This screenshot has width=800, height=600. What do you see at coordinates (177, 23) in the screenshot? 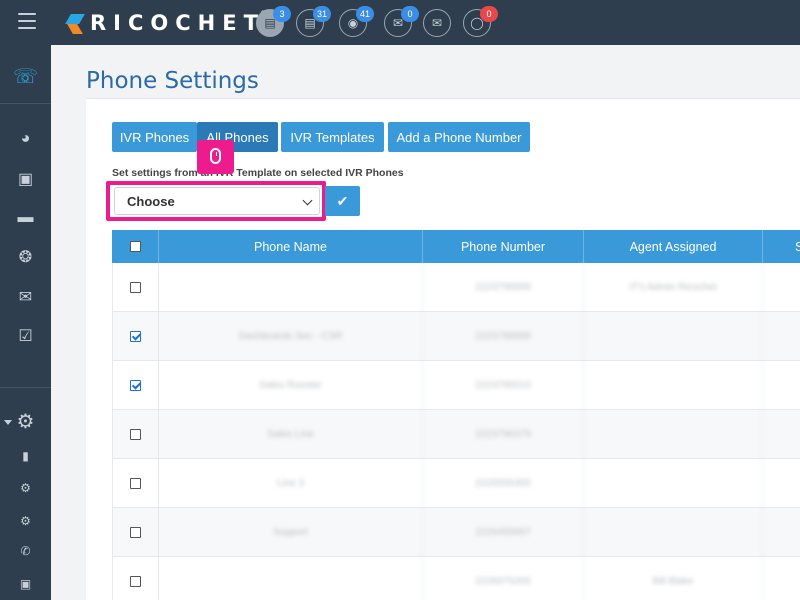
I see `brand-name: RICOCHET` at bounding box center [177, 23].